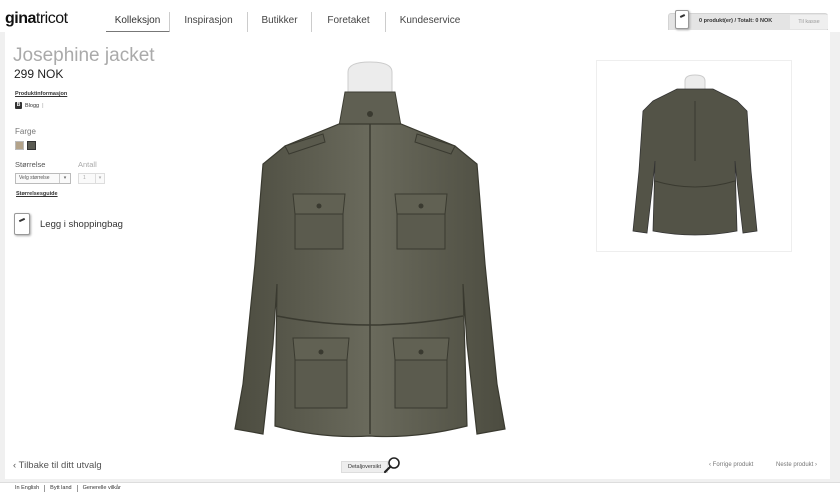 This screenshot has width=840, height=497. I want to click on detail-view-button: Detaljoversikt, so click(364, 467).